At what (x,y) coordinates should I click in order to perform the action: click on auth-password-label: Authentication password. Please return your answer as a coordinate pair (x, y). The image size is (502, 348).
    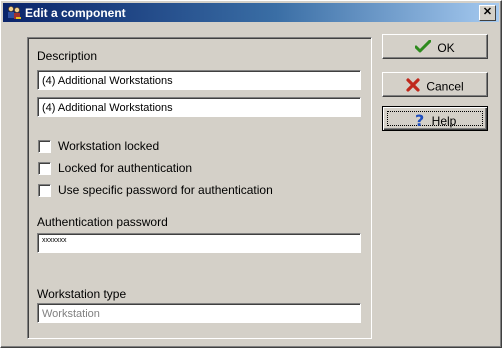
    Looking at the image, I should click on (102, 222).